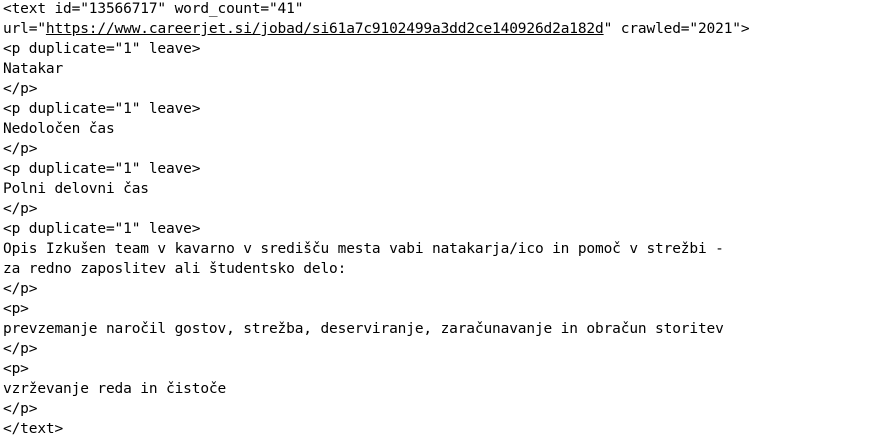 This screenshot has height=439, width=872. What do you see at coordinates (115, 389) in the screenshot?
I see `maintenance-text: vzrževanje reda in čistoče` at bounding box center [115, 389].